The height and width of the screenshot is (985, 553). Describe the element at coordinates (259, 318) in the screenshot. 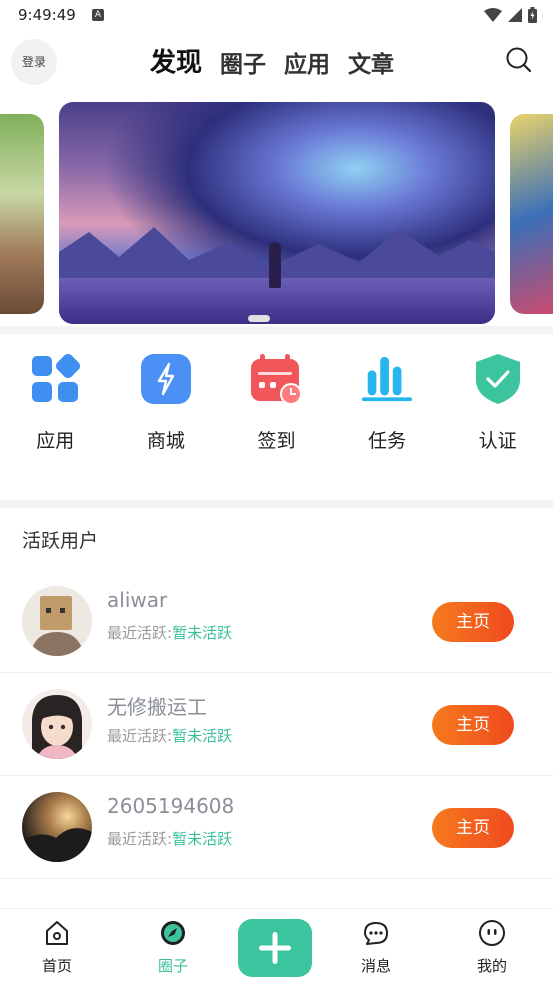

I see `carousel-indicator` at that location.